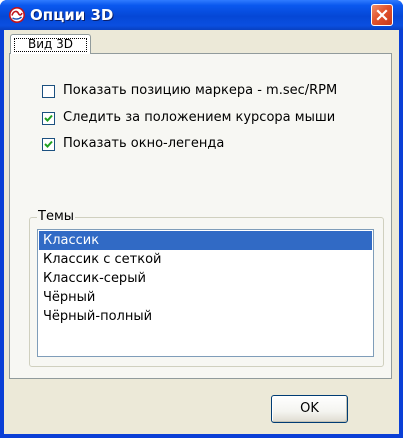  I want to click on checkbox-unchecked, so click(48, 91).